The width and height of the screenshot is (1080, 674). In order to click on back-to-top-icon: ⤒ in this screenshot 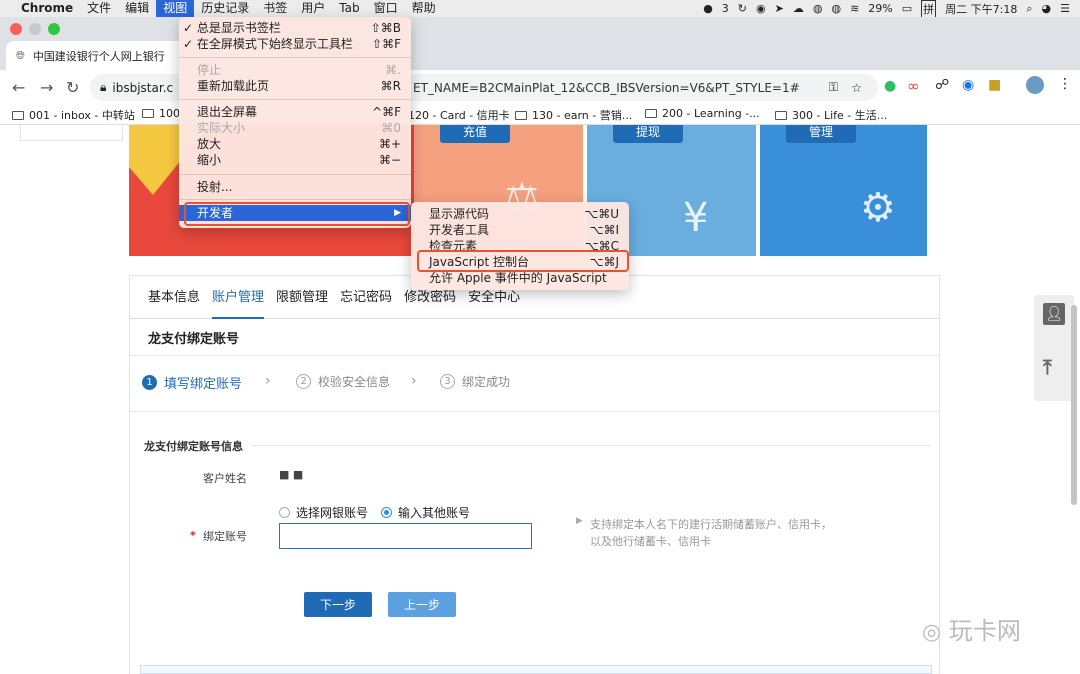, I will do `click(1047, 367)`.